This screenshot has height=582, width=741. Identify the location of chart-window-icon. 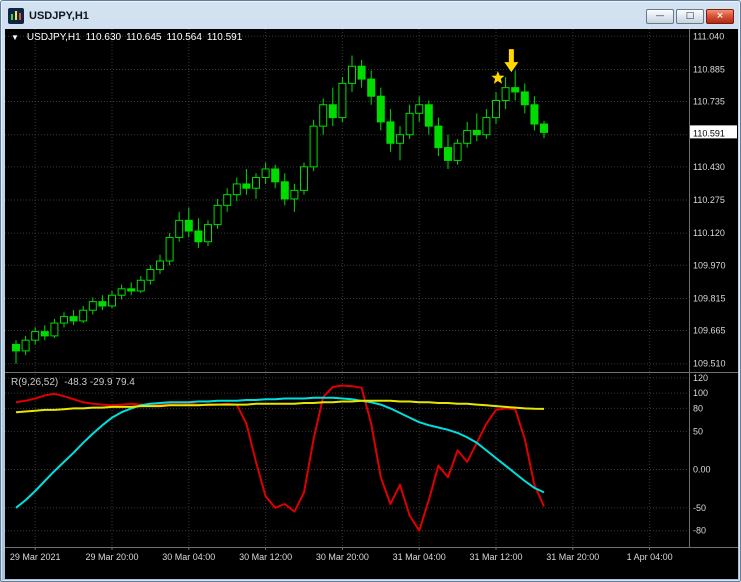
(16, 16).